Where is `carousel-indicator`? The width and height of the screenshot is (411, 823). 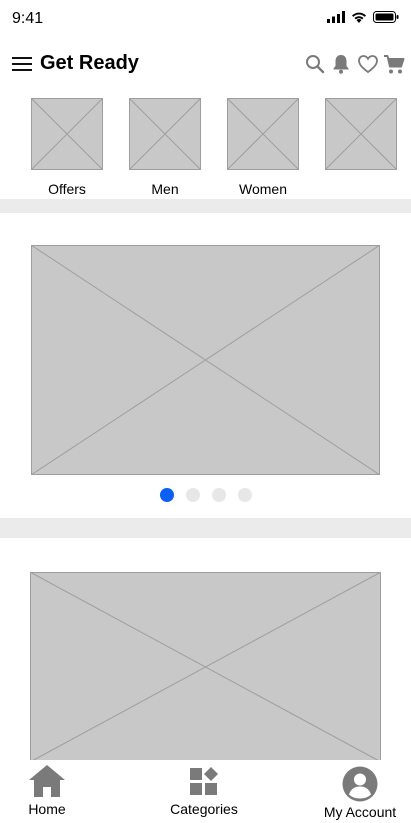
carousel-indicator is located at coordinates (205, 495).